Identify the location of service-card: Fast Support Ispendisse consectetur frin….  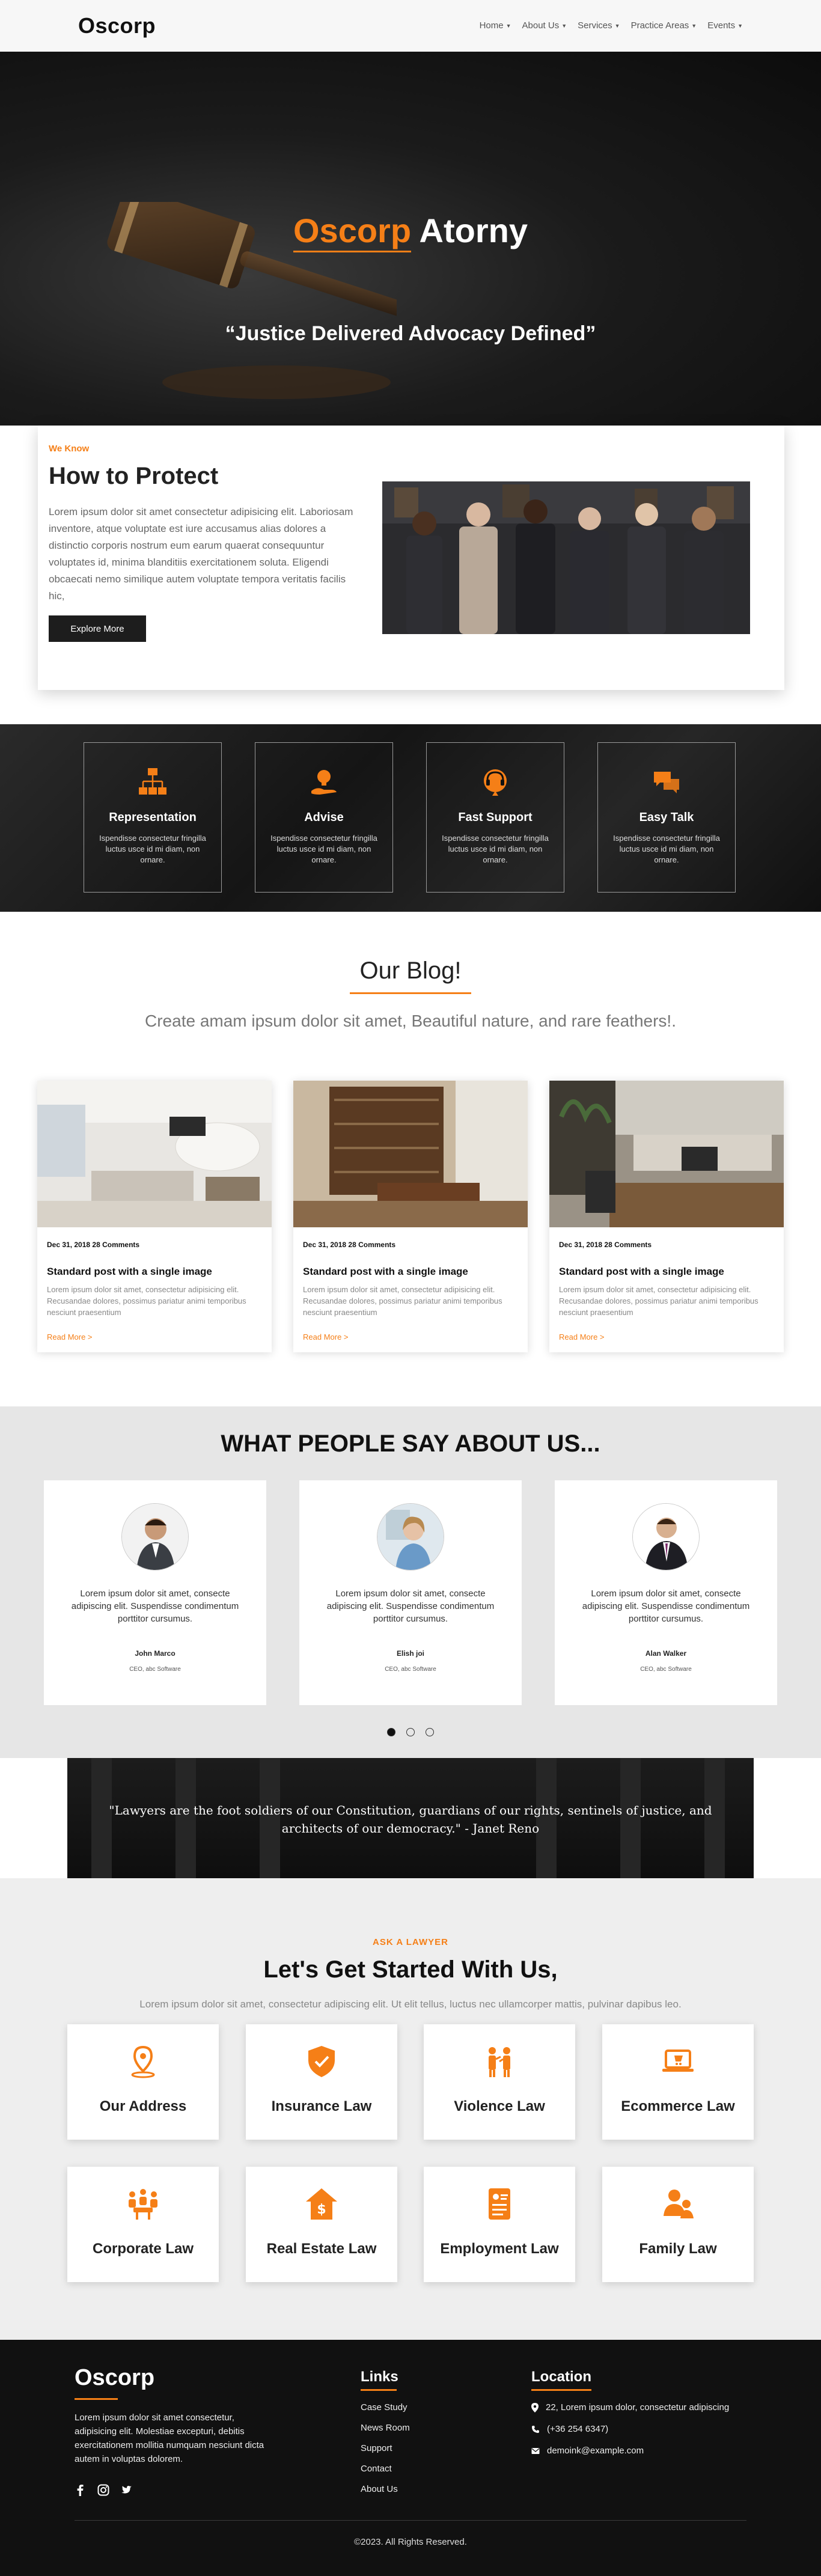
(495, 817).